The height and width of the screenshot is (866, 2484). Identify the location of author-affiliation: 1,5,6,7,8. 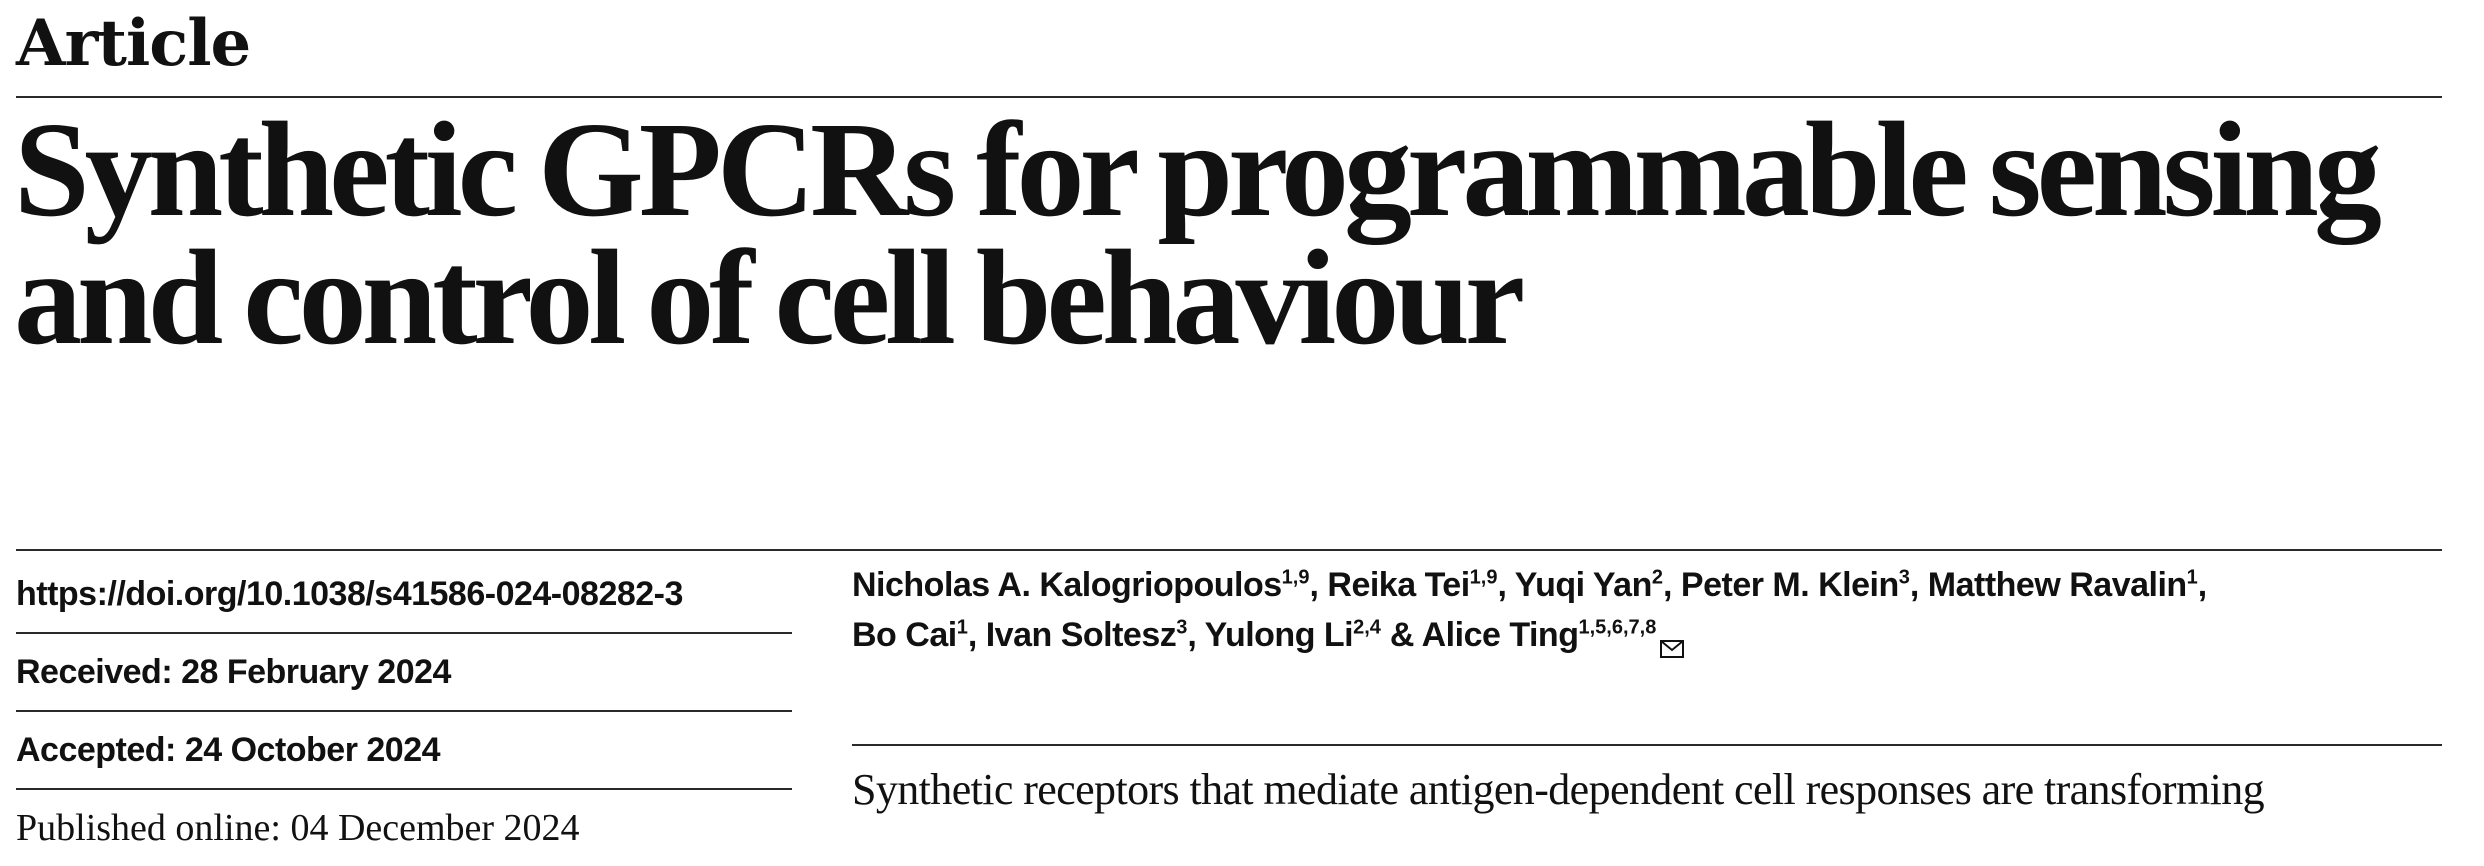
(1617, 627).